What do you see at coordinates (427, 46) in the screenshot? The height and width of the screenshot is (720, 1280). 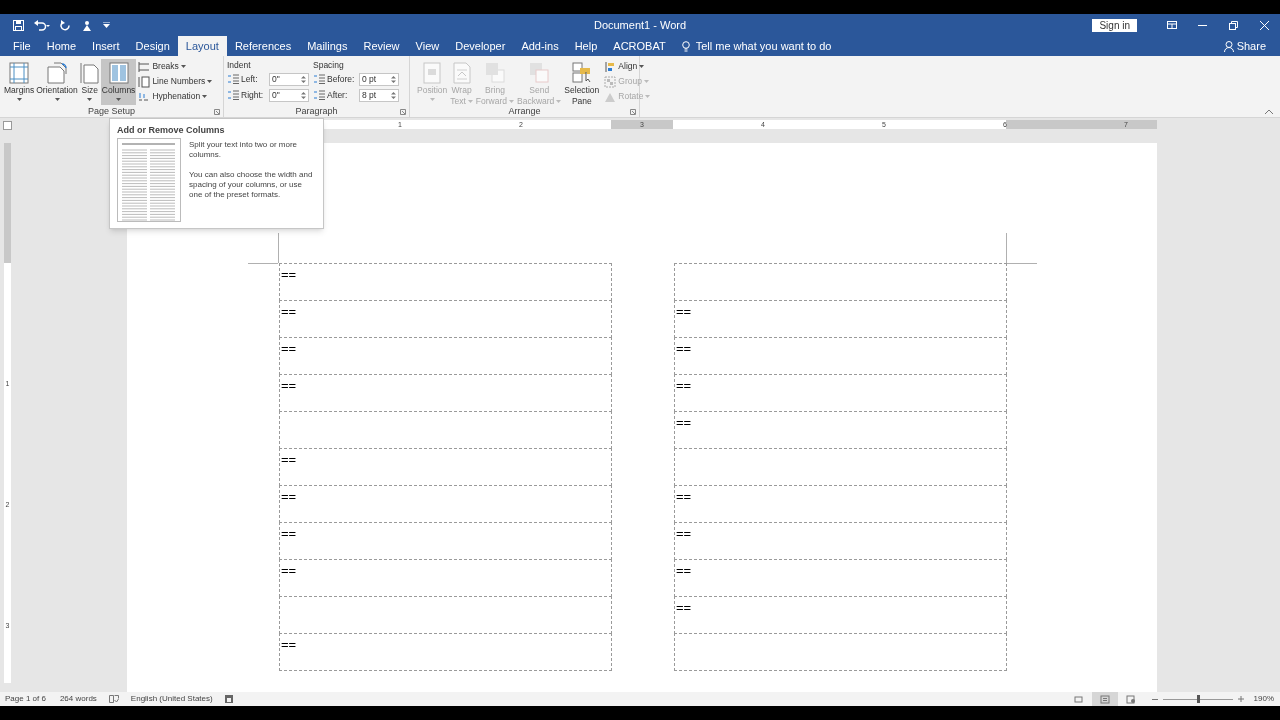 I see `ribbon-tab: View` at bounding box center [427, 46].